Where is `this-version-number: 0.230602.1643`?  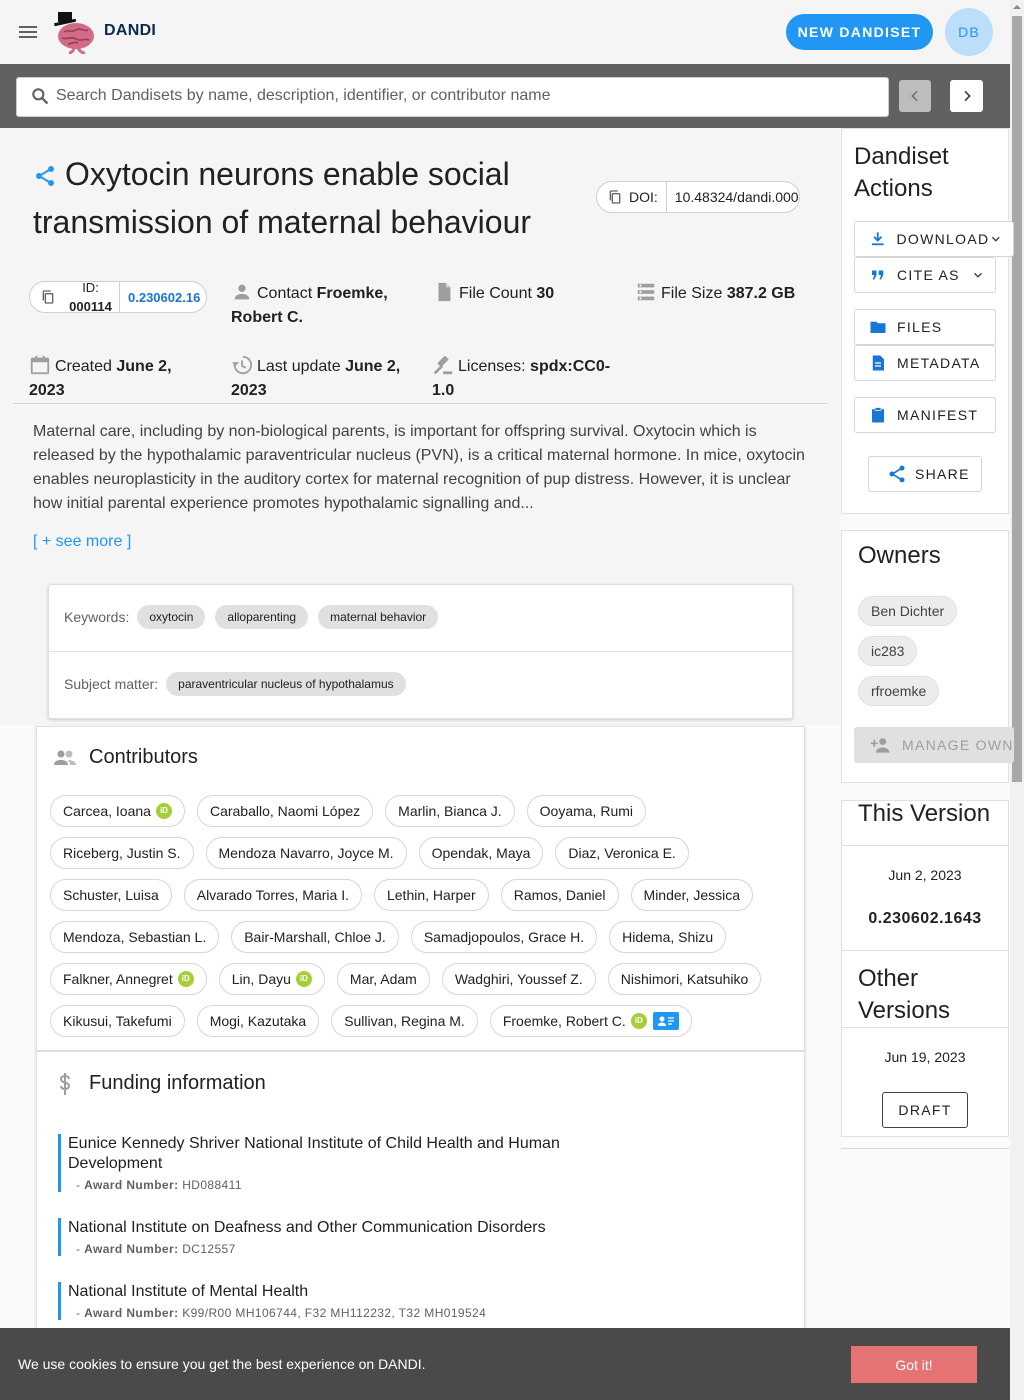 this-version-number: 0.230602.1643 is located at coordinates (925, 919).